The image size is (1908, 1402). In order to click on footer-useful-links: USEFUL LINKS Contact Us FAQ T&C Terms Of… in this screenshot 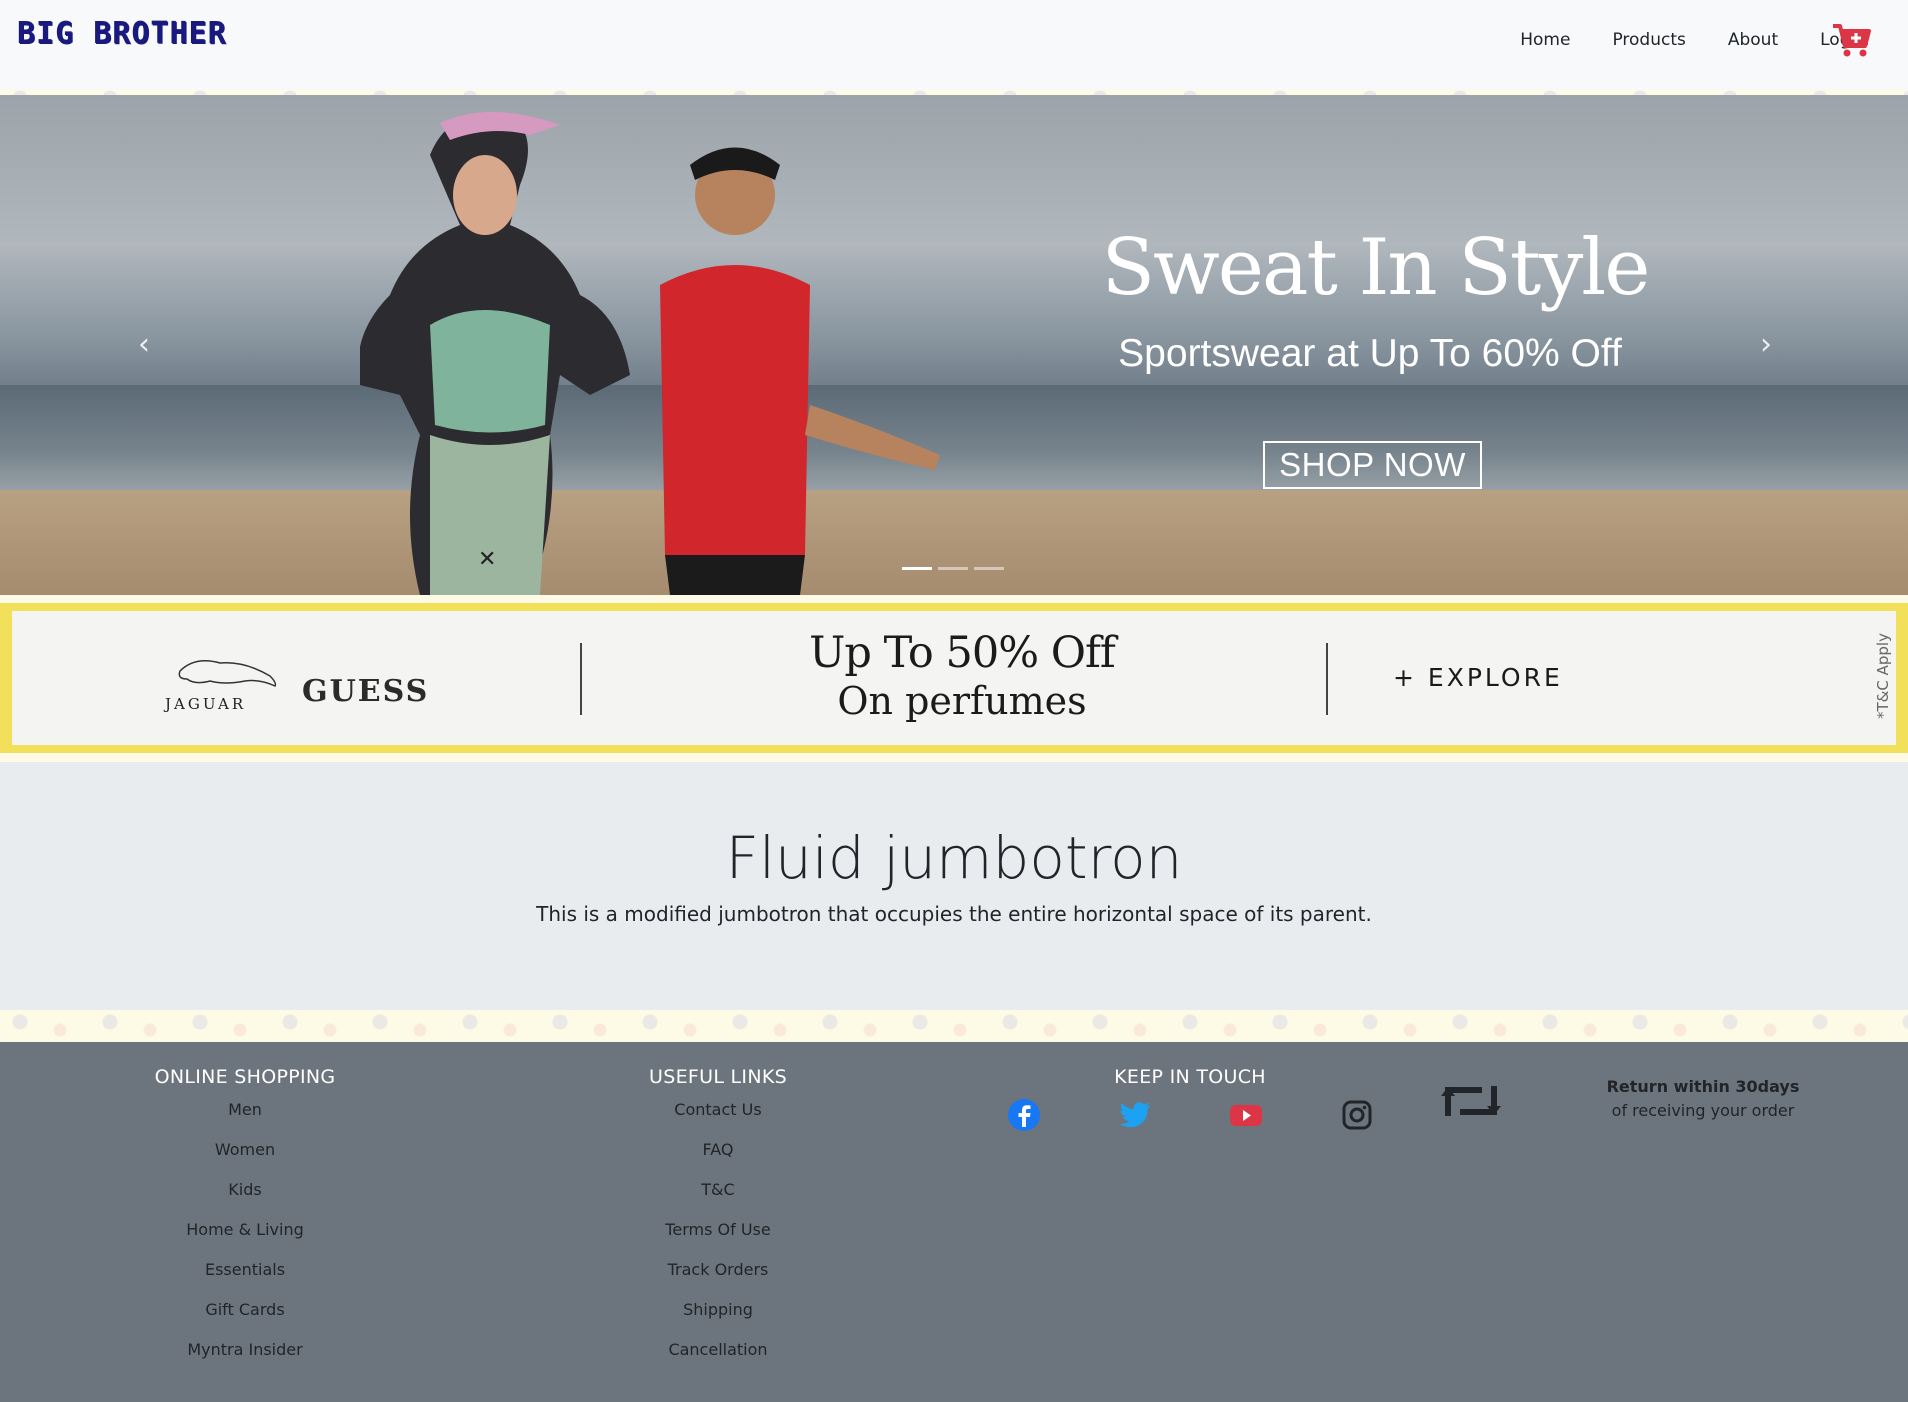, I will do `click(718, 1222)`.